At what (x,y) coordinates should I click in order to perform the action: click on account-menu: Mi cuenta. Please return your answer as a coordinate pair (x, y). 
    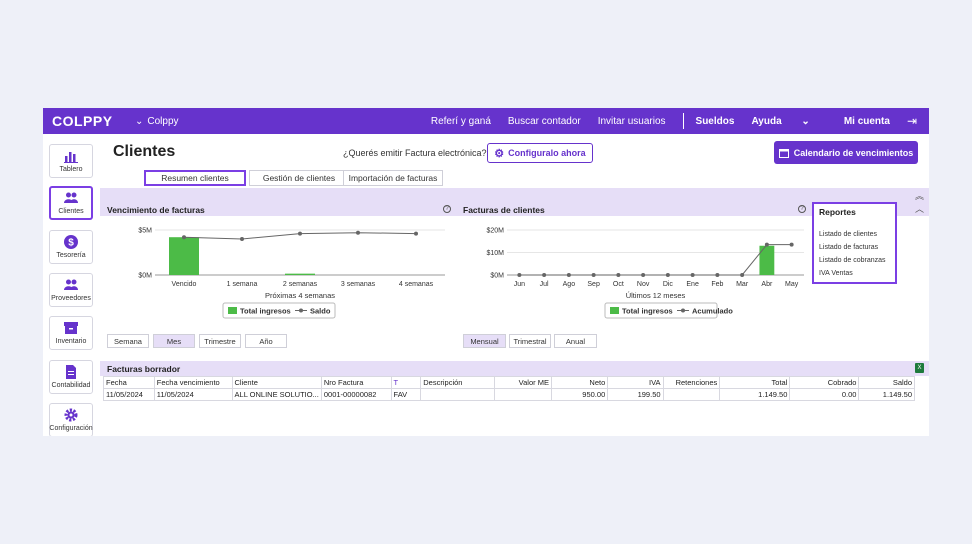
    Looking at the image, I should click on (867, 121).